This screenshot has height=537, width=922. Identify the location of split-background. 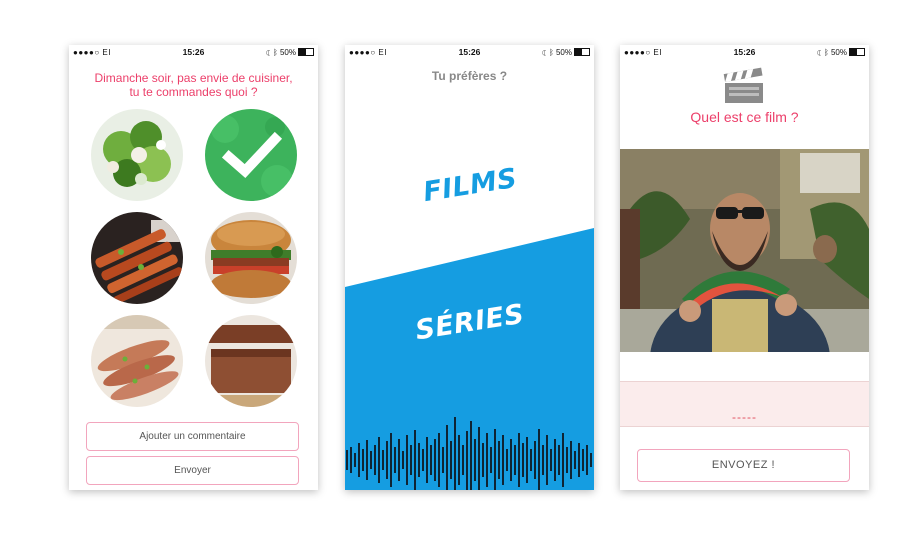
(469, 359).